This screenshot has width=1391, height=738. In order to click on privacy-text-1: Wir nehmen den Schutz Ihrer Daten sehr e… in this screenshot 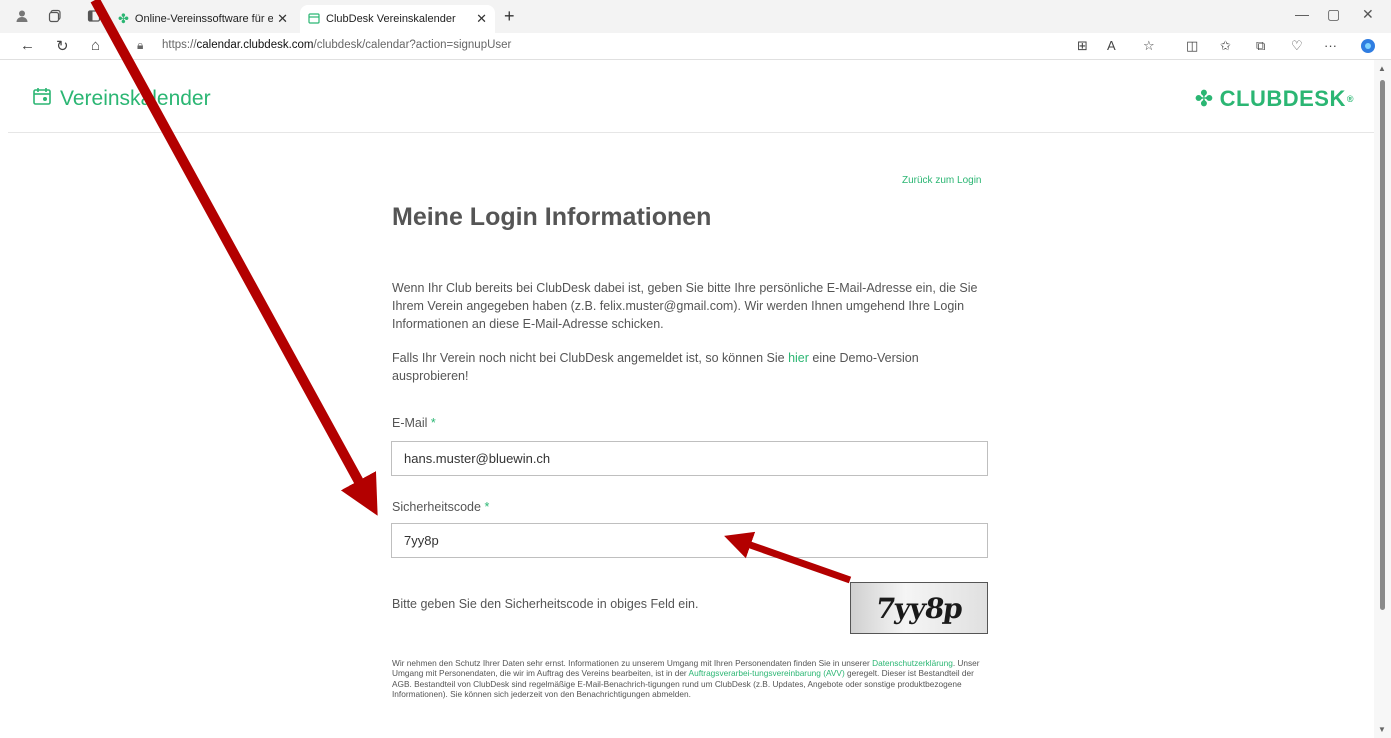, I will do `click(632, 663)`.